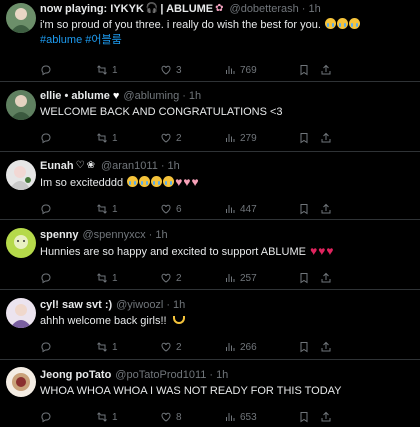  I want to click on hashtags: #ablume #어블룸, so click(230, 40).